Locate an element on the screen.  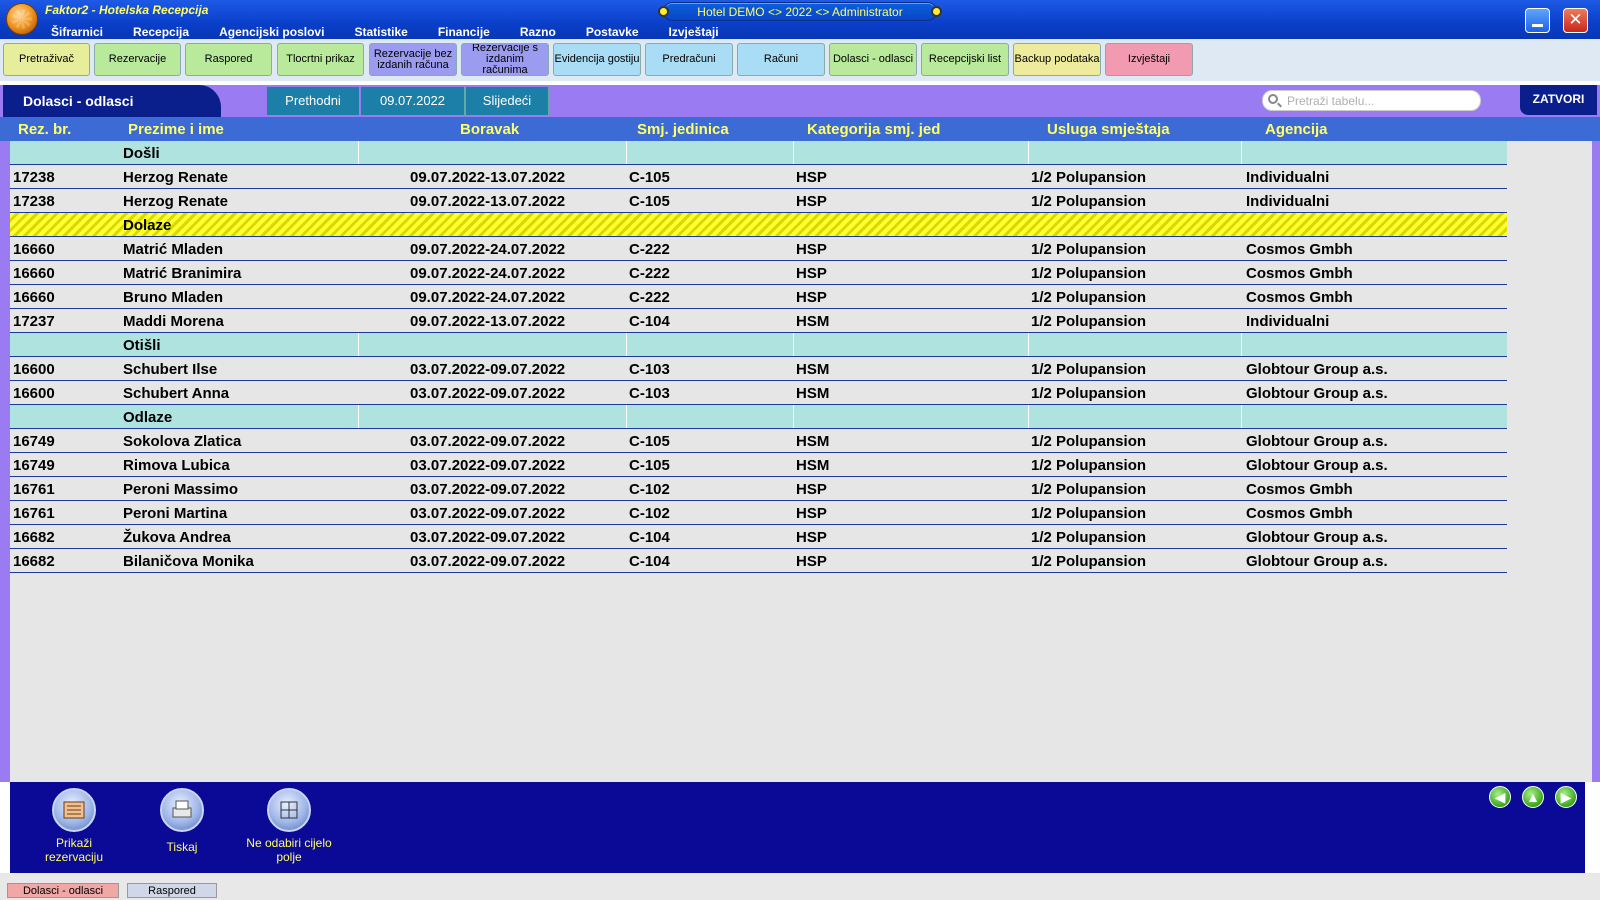
cell-stay: 09.07.2022-13.07.2022 is located at coordinates (488, 201).